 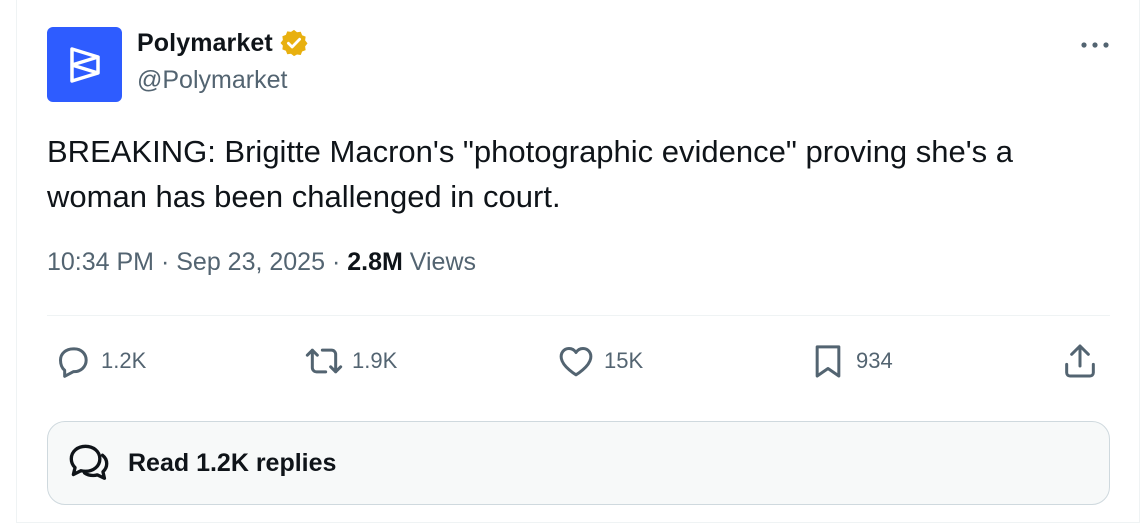 What do you see at coordinates (443, 262) in the screenshot?
I see `views-label: Views` at bounding box center [443, 262].